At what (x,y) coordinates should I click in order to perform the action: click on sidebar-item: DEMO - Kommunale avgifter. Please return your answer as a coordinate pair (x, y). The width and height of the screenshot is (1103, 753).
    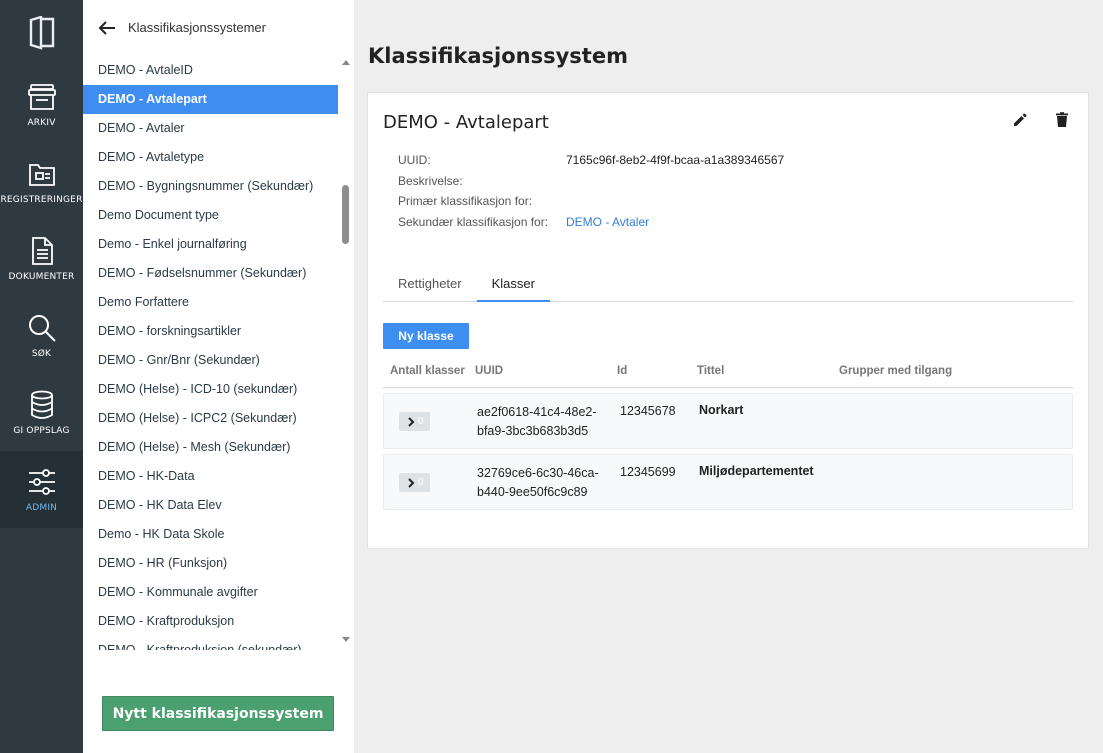
    Looking at the image, I should click on (210, 592).